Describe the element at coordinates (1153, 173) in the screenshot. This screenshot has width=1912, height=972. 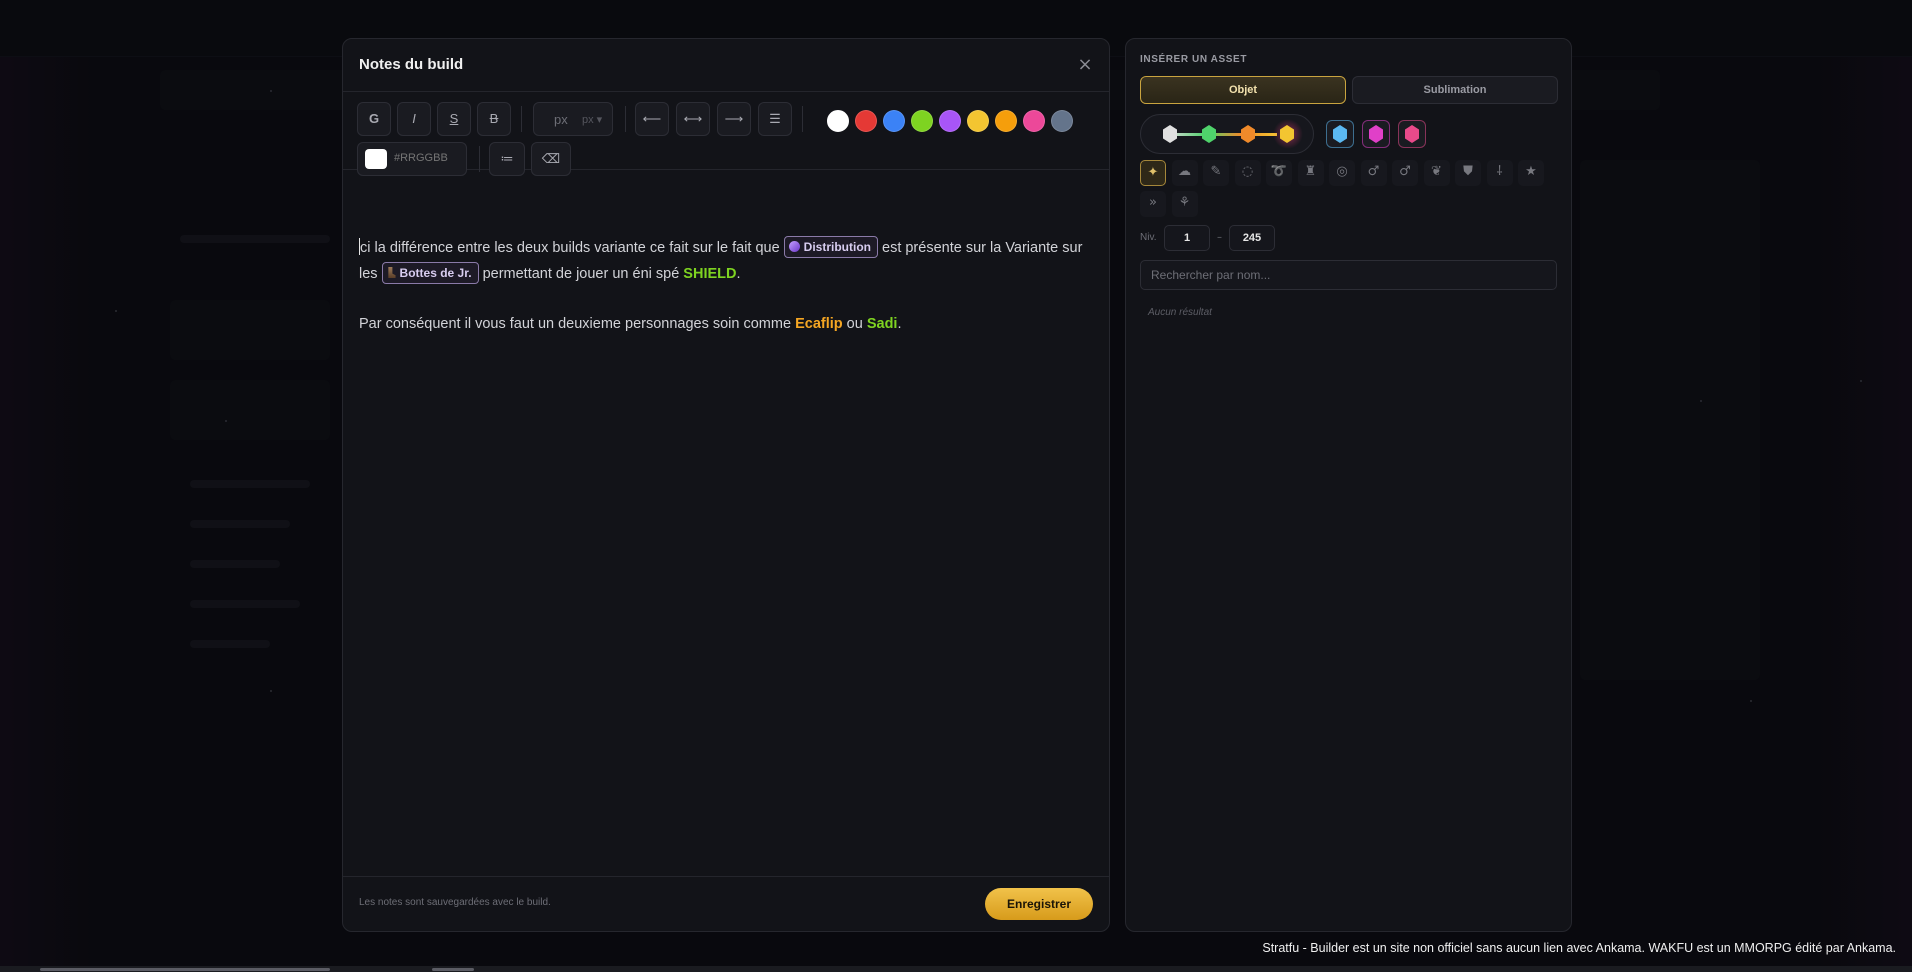
I see `category-filter-icon: ✦` at that location.